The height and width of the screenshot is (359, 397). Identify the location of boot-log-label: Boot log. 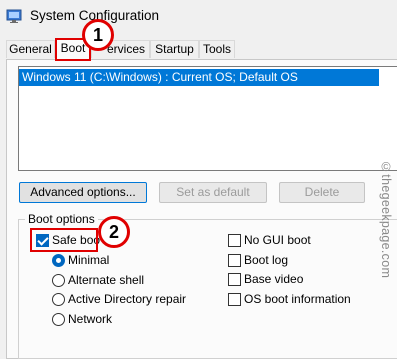
(266, 260).